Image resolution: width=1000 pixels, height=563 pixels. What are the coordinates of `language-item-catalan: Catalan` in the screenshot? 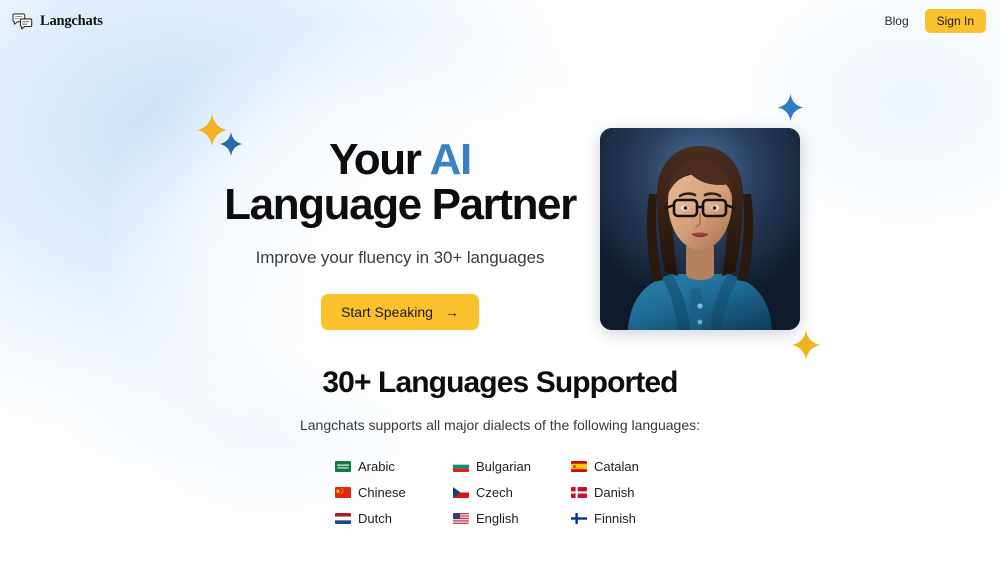 It's located at (618, 466).